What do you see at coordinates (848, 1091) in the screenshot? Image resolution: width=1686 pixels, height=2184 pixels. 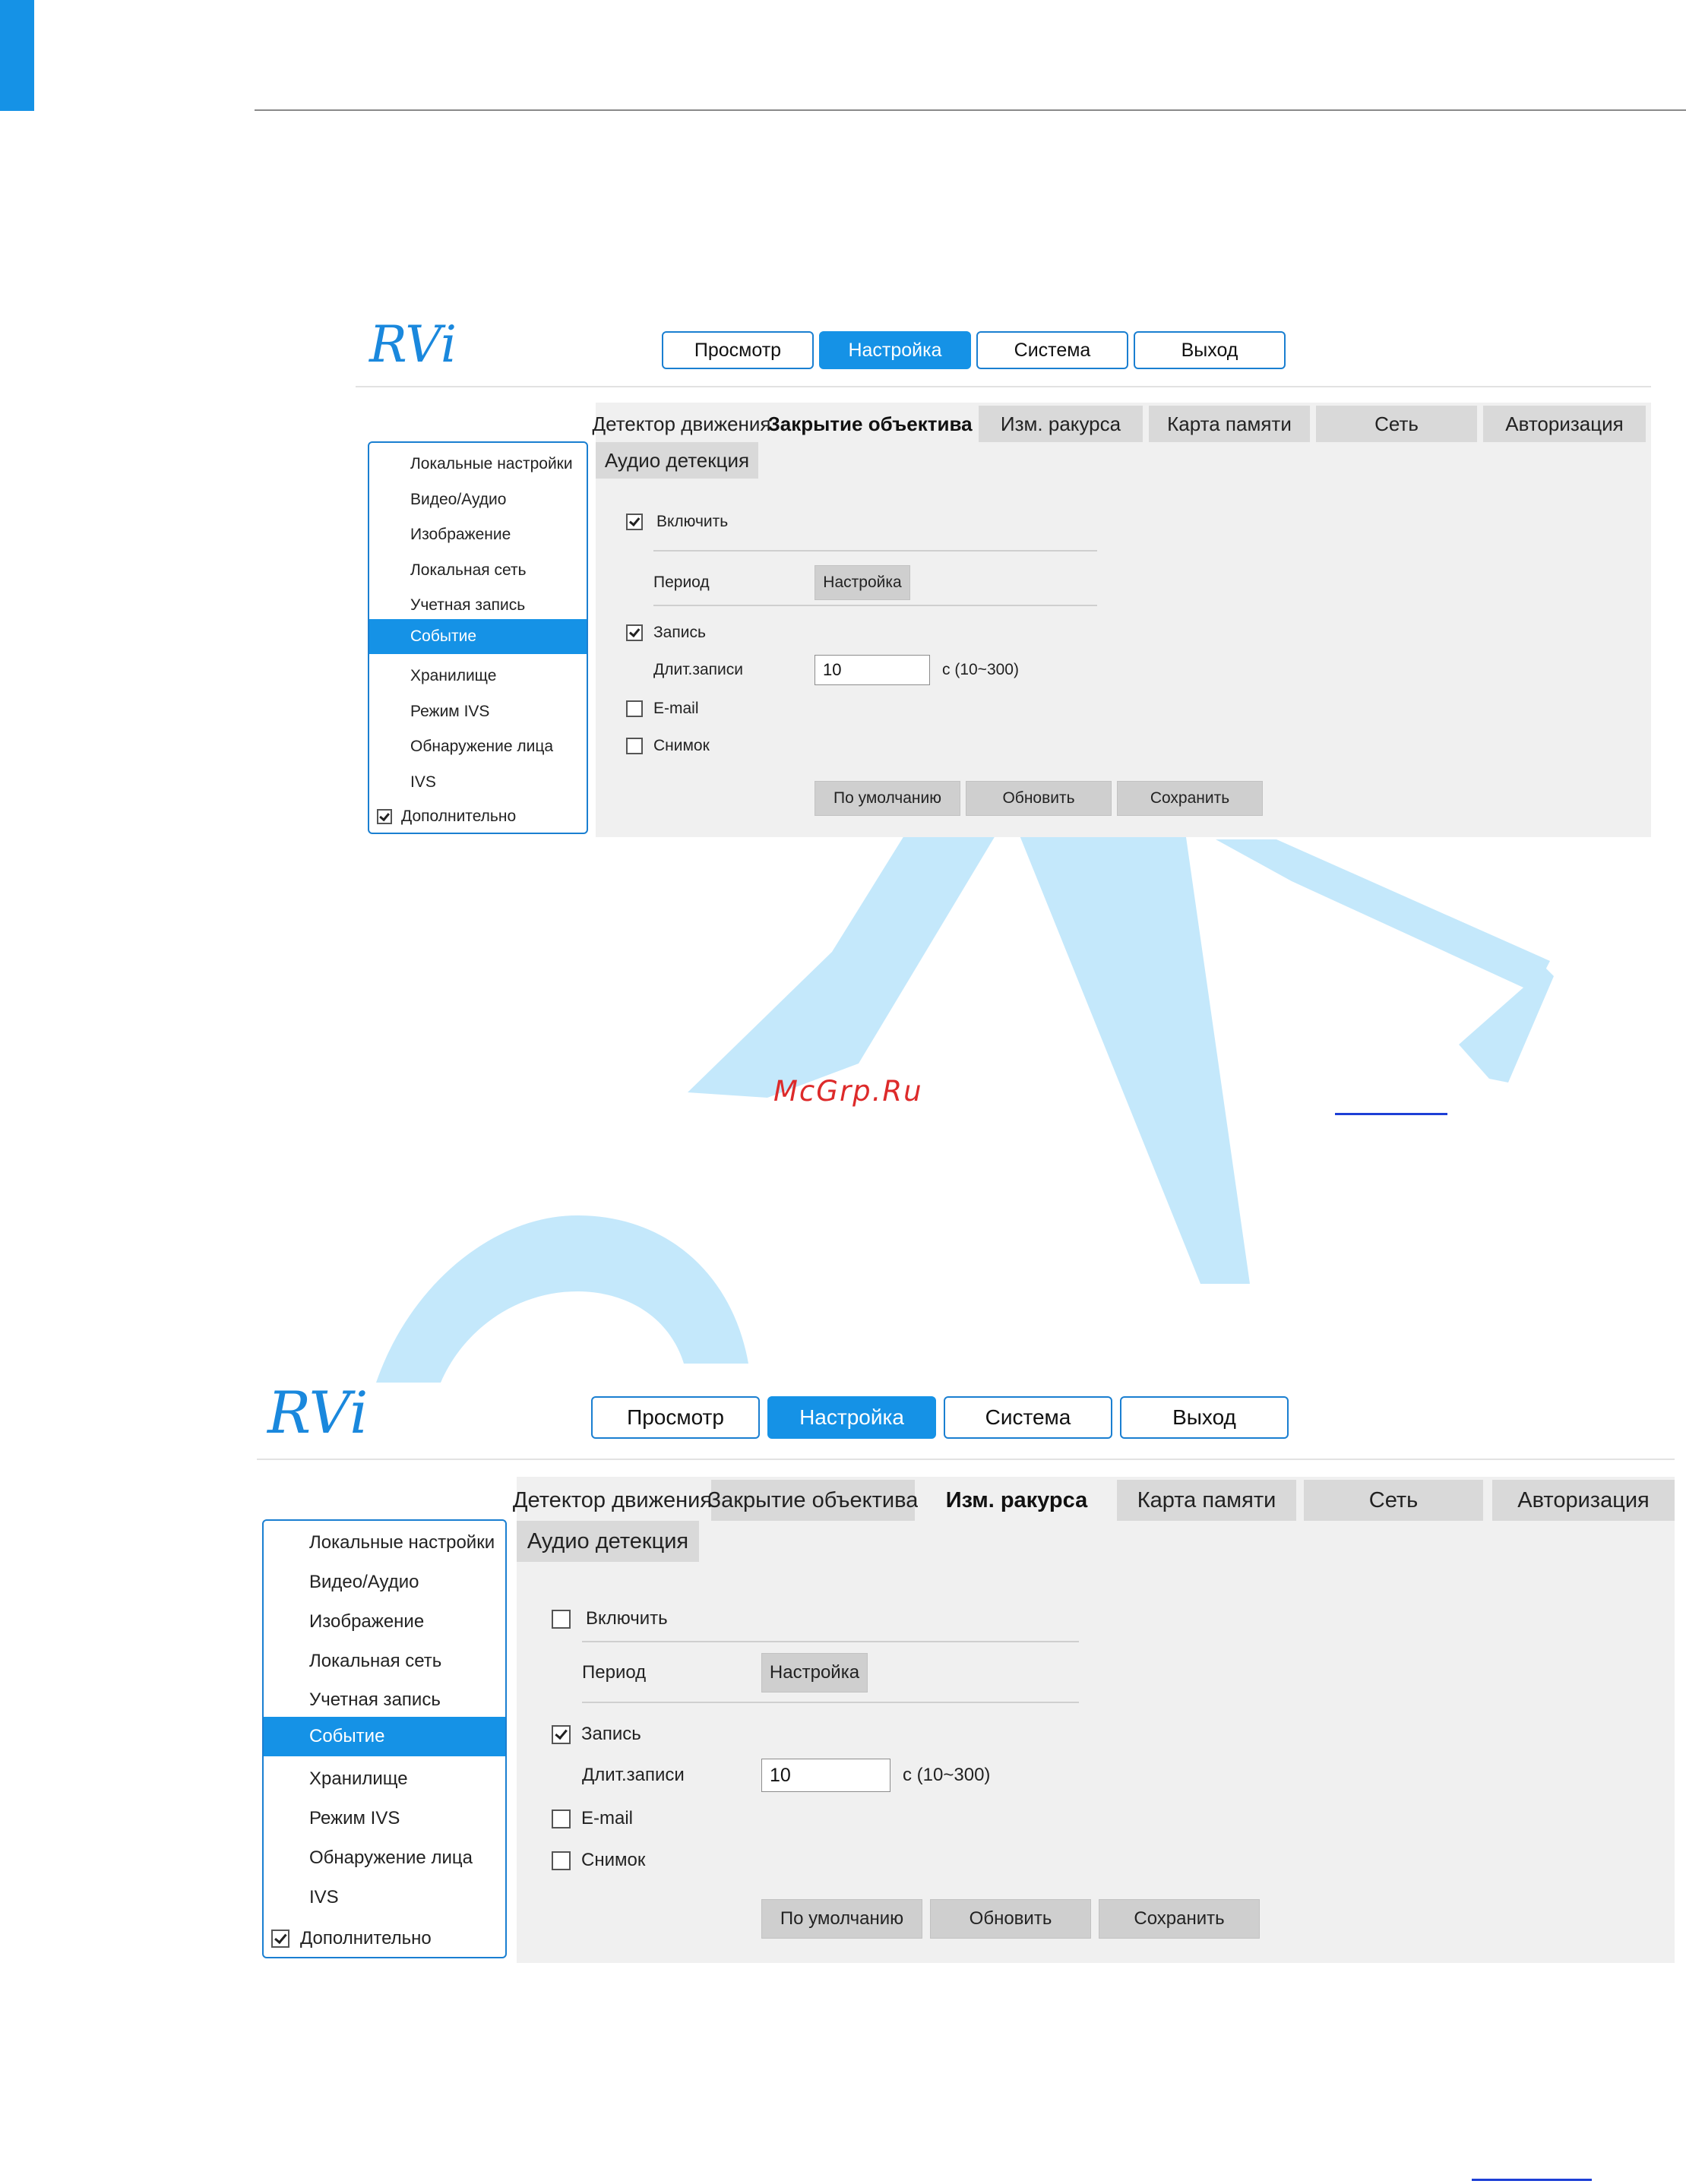 I see `watermark-text: McGrp.Ru` at bounding box center [848, 1091].